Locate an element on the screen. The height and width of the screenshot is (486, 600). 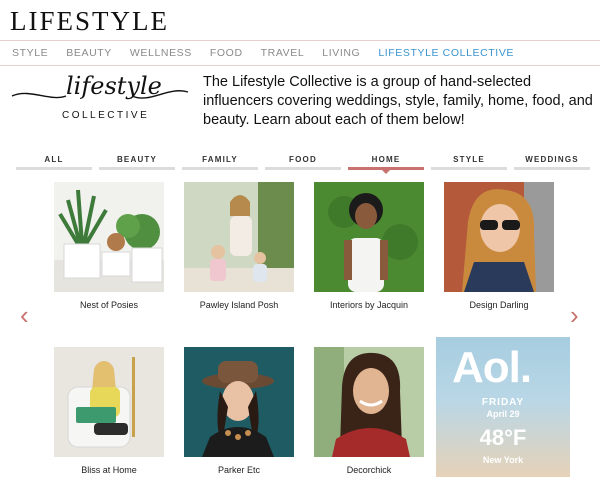
influencer-card-interiors-by-jacquin: Interiors by Jacquin is located at coordinates (369, 246).